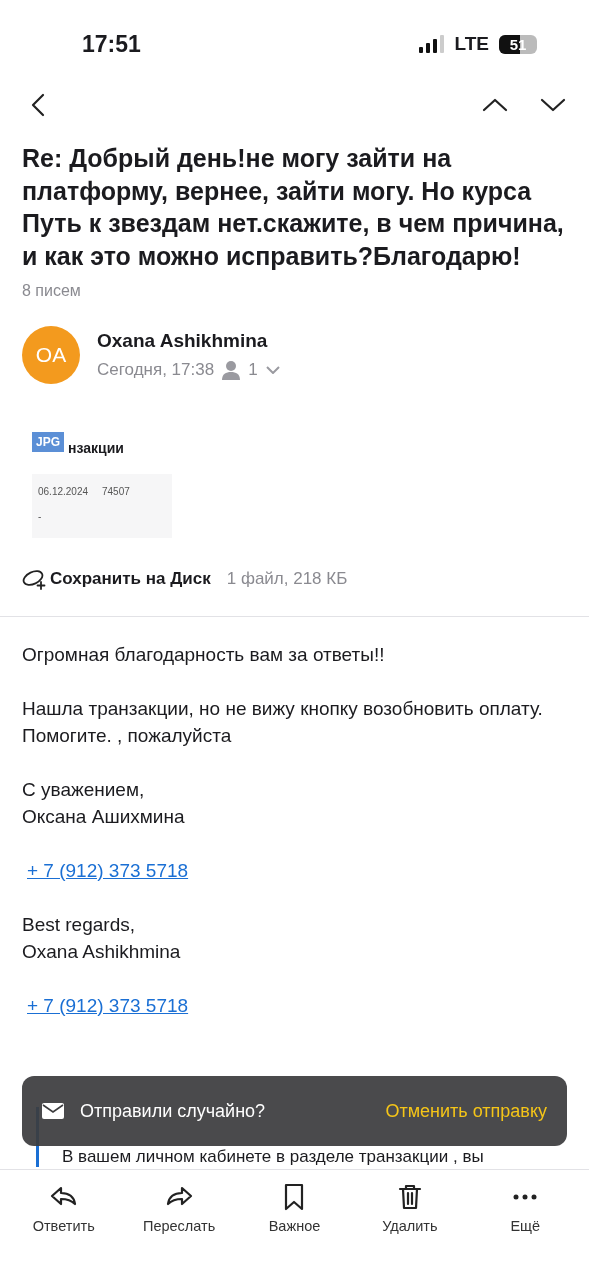 This screenshot has height=1280, width=589. What do you see at coordinates (156, 370) in the screenshot?
I see `sent-date: Сегодня, 17:38` at bounding box center [156, 370].